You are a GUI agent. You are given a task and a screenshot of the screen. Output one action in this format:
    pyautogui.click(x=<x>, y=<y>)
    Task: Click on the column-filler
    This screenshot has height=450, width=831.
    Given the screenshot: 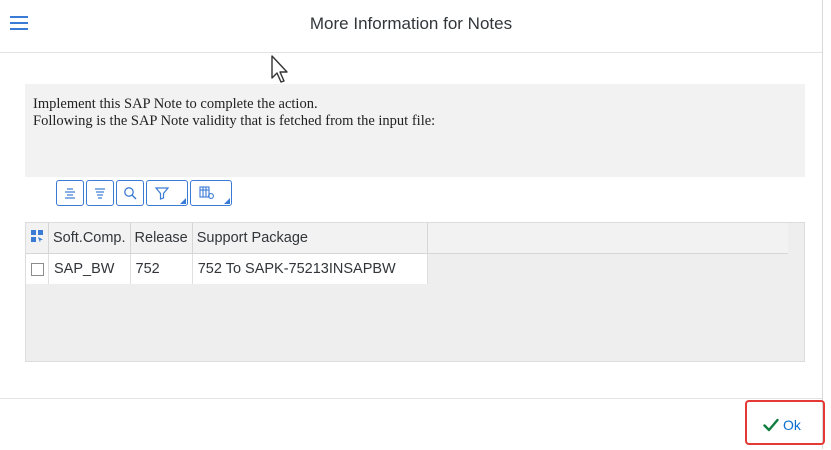 What is the action you would take?
    pyautogui.click(x=607, y=238)
    